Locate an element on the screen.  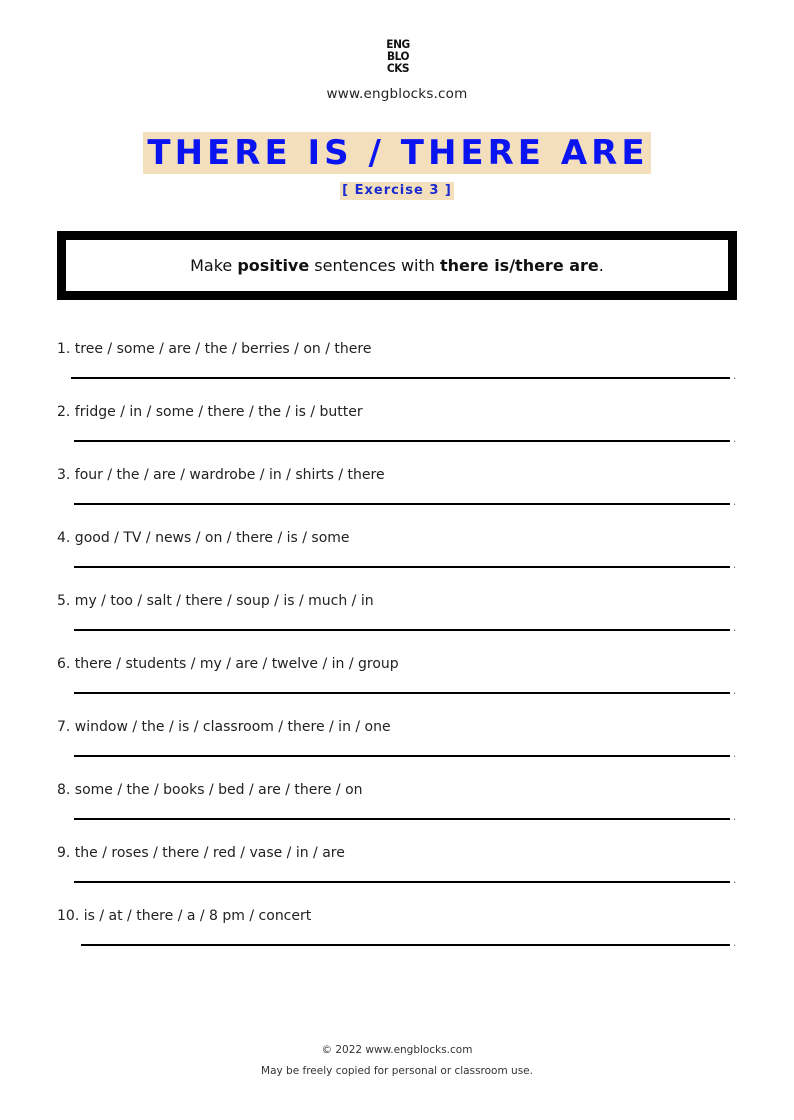
worksheet-title: THERE IS / THERE ARE is located at coordinates (397, 153).